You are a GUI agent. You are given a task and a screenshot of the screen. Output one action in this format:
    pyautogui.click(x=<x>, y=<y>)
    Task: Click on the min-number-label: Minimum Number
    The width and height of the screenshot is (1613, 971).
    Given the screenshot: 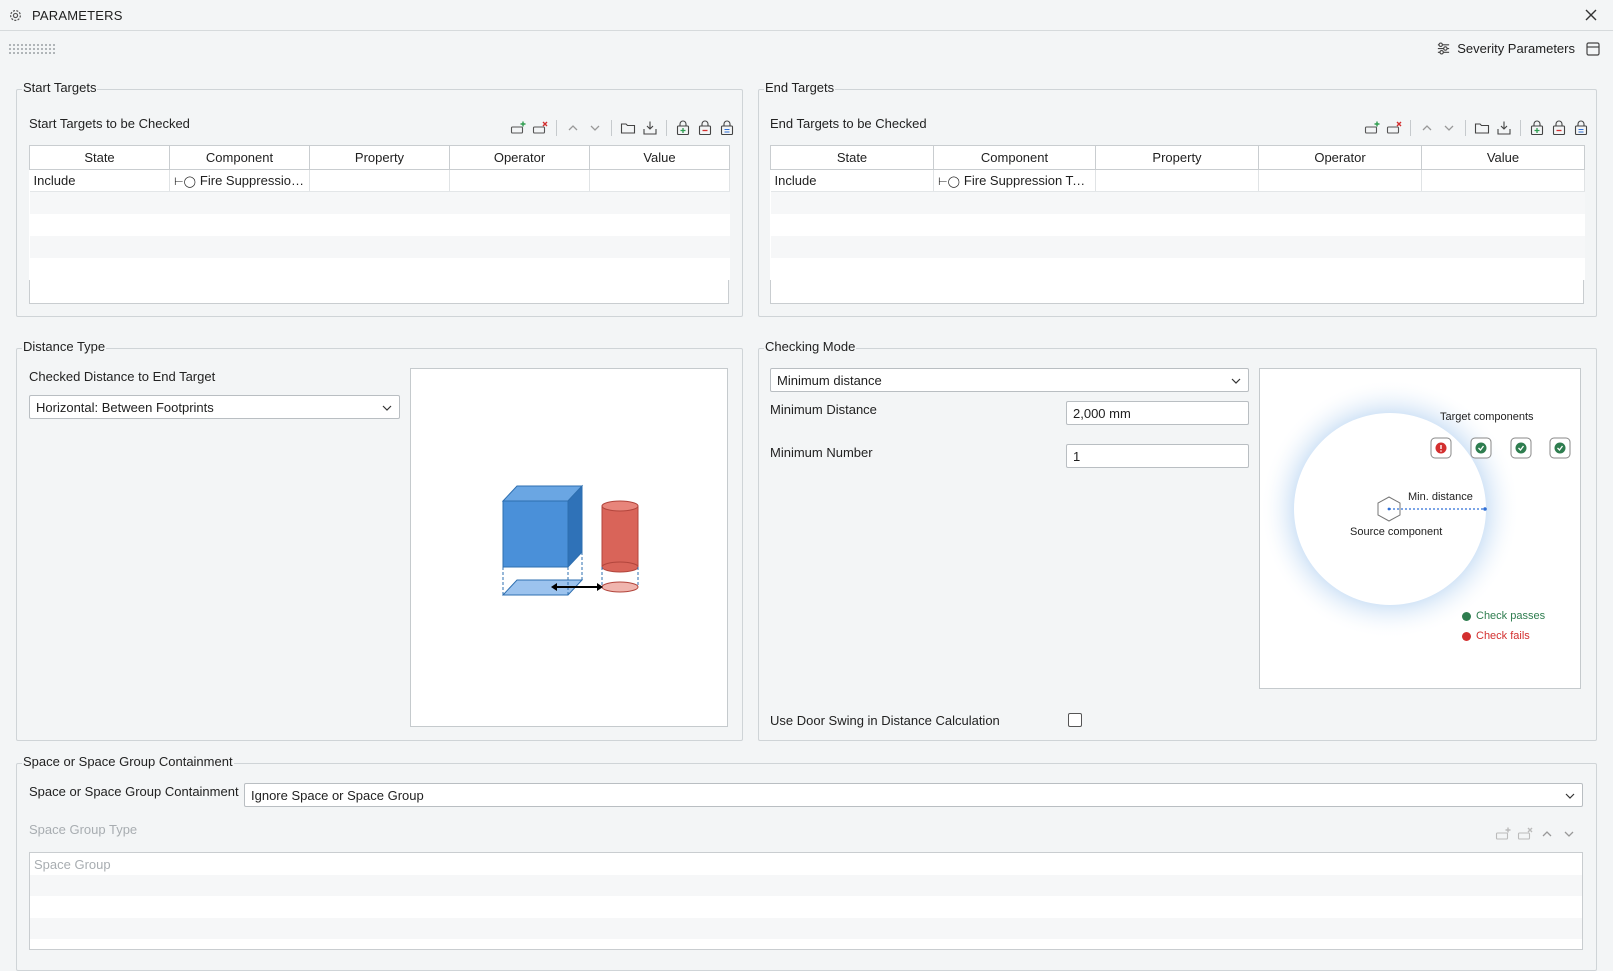 What is the action you would take?
    pyautogui.click(x=821, y=452)
    